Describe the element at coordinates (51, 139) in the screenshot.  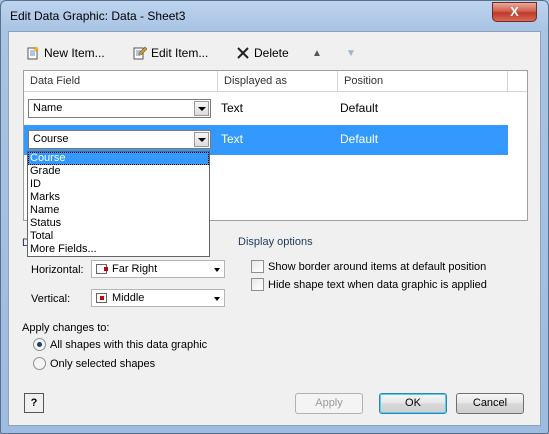
I see `field-value: Course` at that location.